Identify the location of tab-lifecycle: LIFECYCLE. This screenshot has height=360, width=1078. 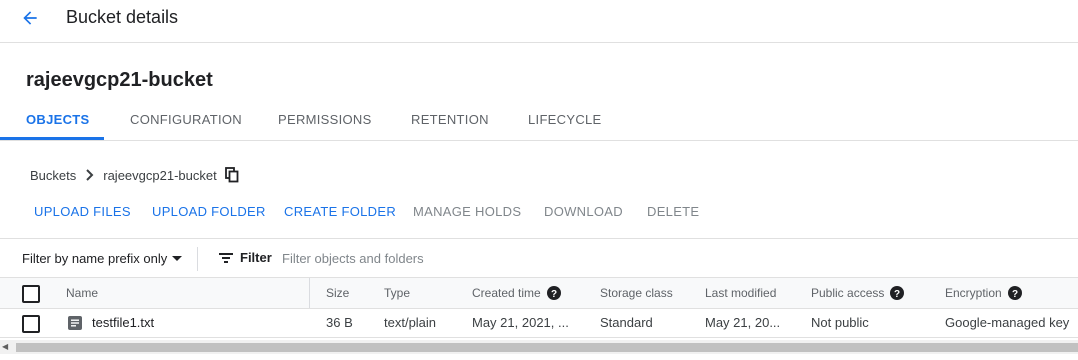
(565, 120).